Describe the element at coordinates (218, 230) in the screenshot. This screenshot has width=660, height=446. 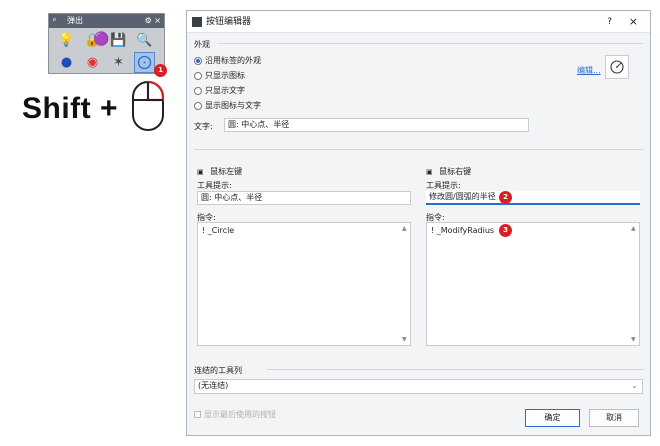
I see `left-command-text: ! _Circle` at that location.